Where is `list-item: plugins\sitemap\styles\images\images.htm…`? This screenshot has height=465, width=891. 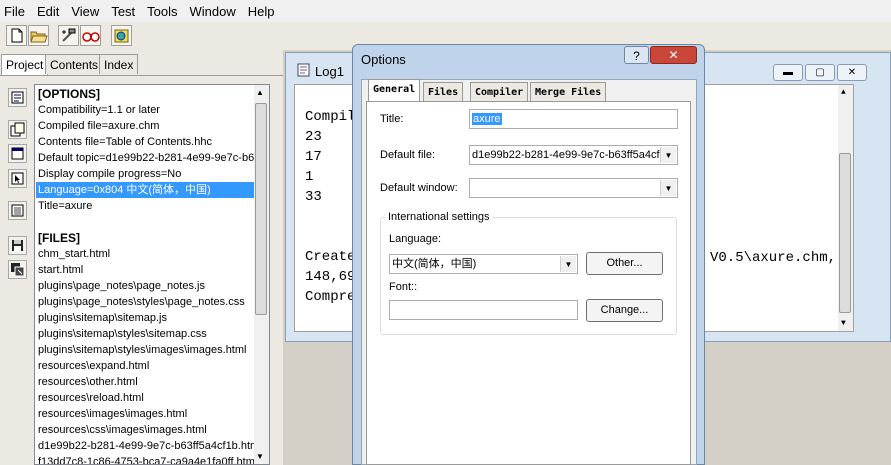
list-item: plugins\sitemap\styles\images\images.htm… is located at coordinates (142, 350).